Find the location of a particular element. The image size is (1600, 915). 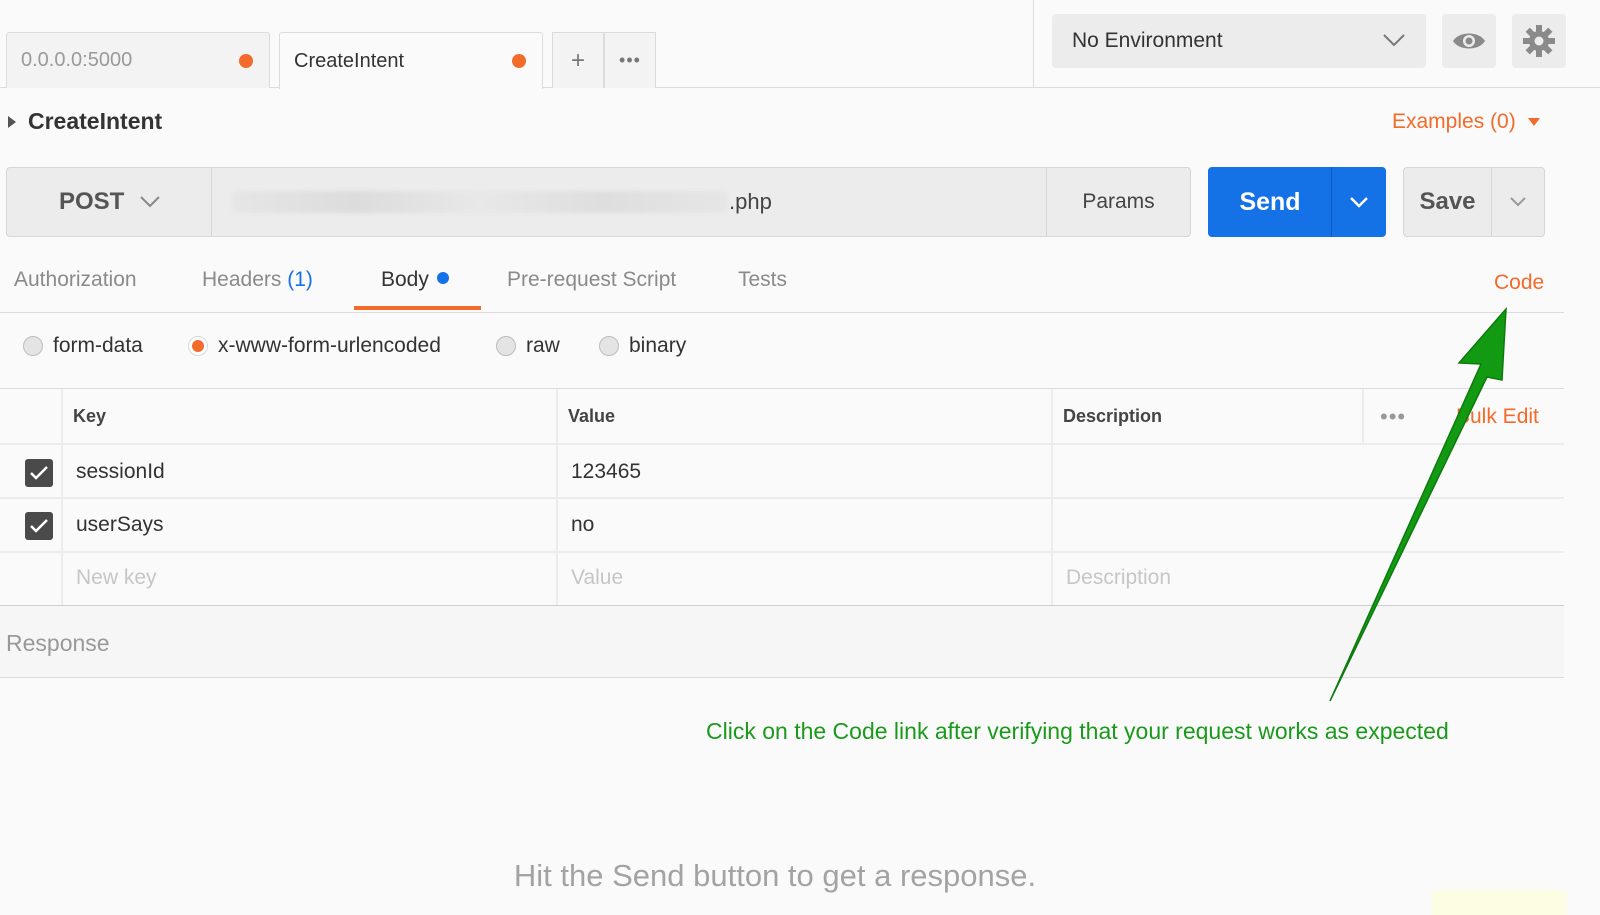

annotation-arrow-icon is located at coordinates (1418, 504).